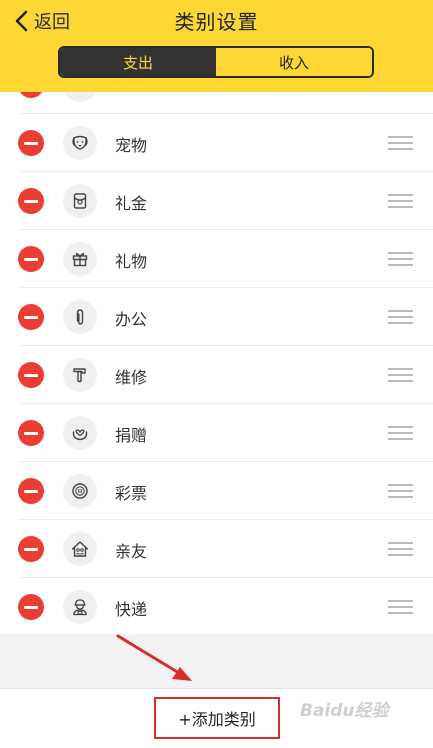  Describe the element at coordinates (131, 493) in the screenshot. I see `category-label: 彩票` at that location.